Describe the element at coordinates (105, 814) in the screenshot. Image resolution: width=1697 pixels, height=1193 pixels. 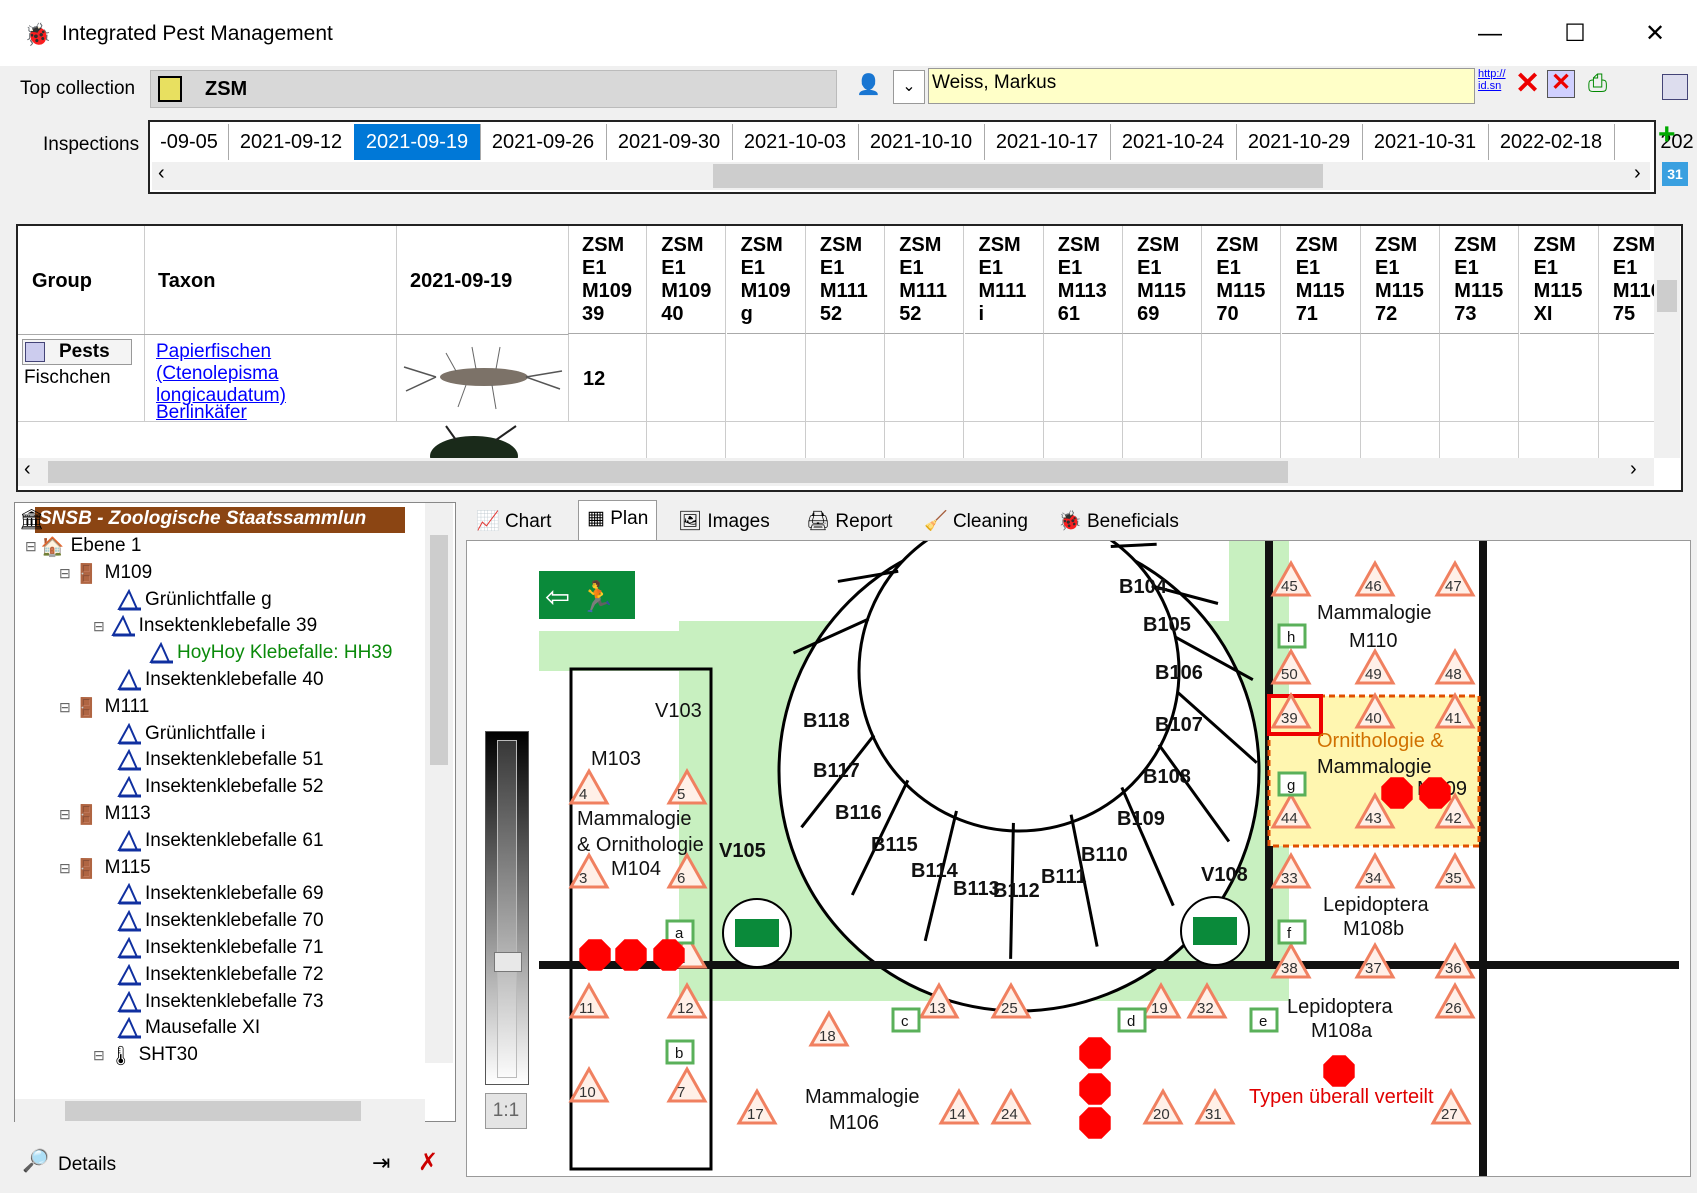
I see `tree-node: ⊟ 🚪 M113` at that location.